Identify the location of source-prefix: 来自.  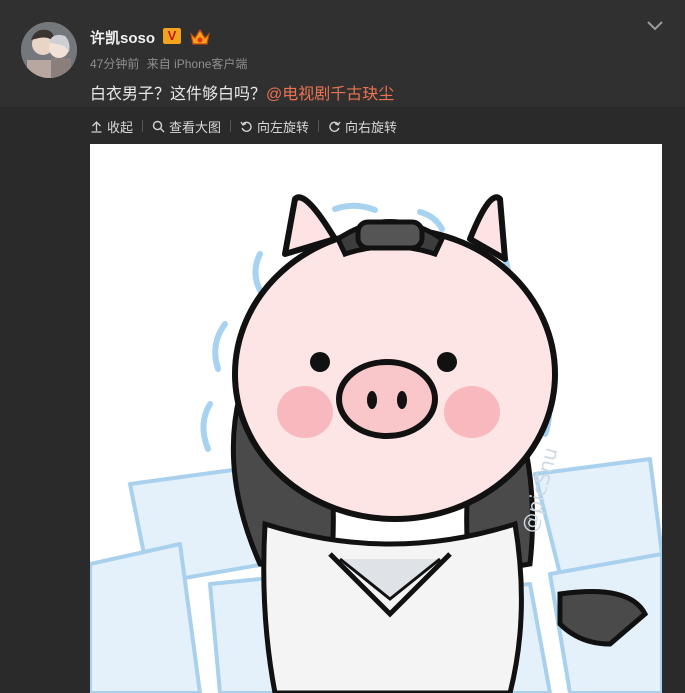
(158, 64).